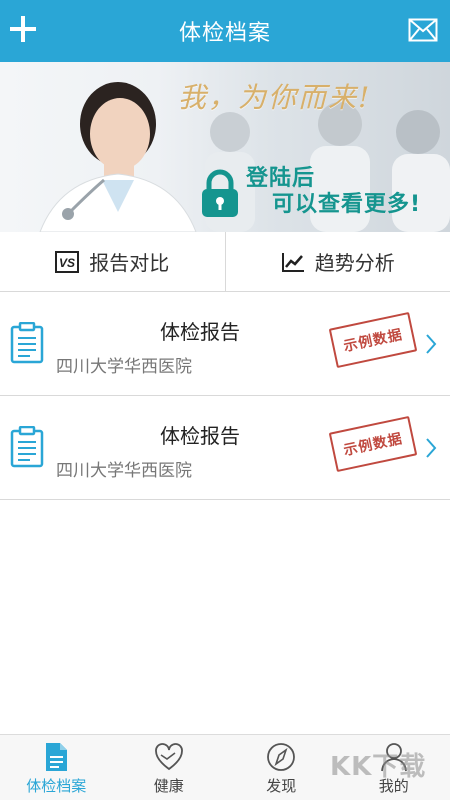  I want to click on tab-label: 体检档案, so click(56, 786).